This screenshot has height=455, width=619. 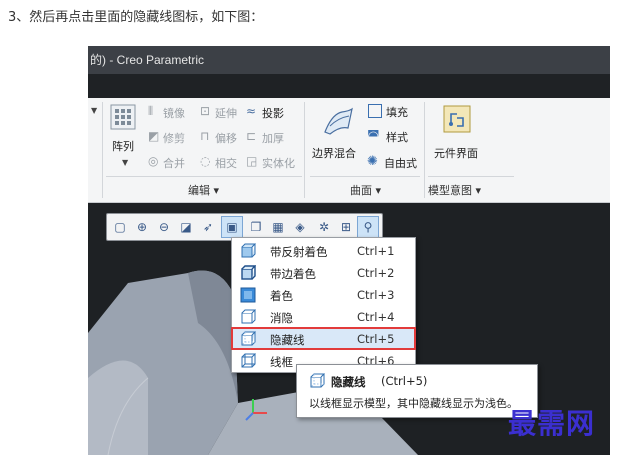 I want to click on display-style-icon: ▣, so click(x=232, y=227).